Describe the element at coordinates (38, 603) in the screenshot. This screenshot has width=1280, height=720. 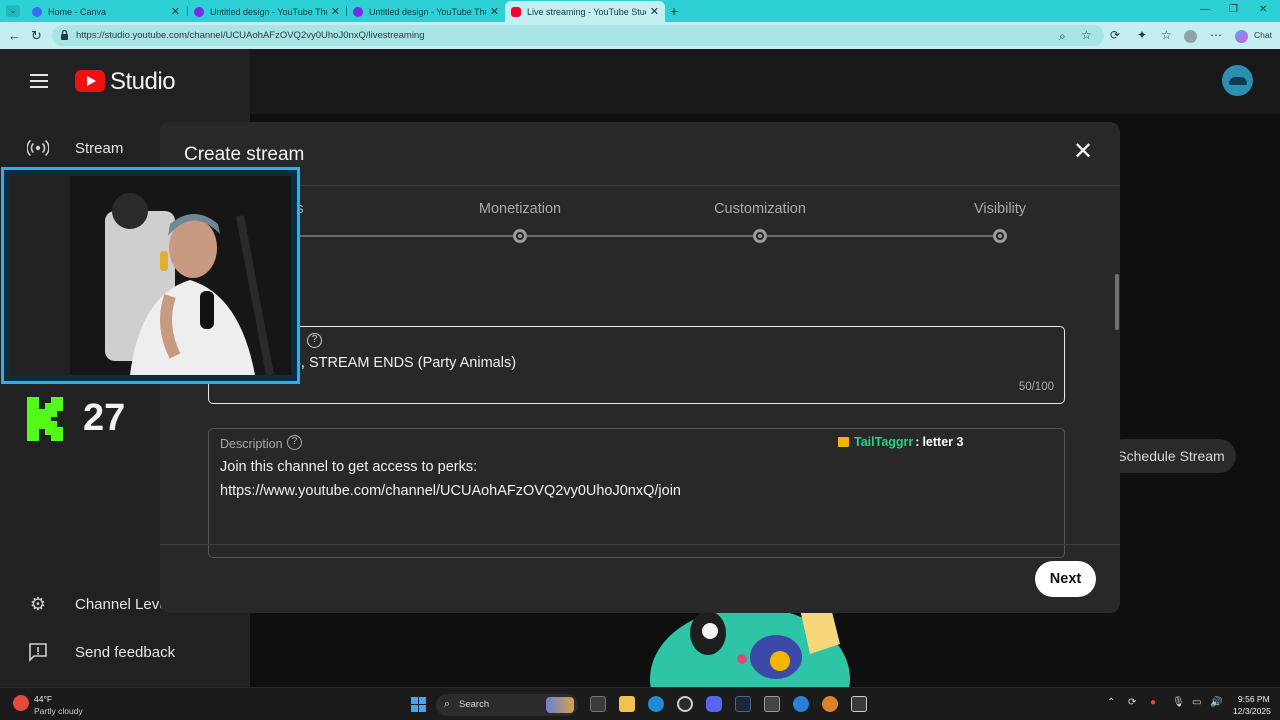
I see `gear-icon: ⚙` at that location.